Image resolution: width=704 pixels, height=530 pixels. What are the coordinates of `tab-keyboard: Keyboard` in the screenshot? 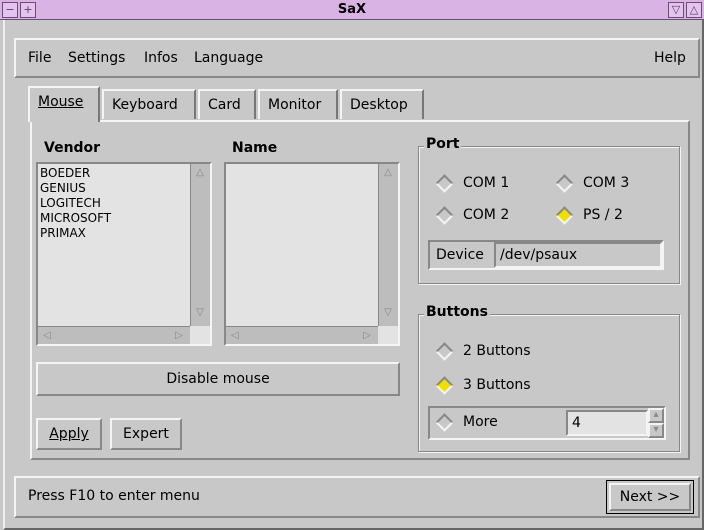 It's located at (149, 104).